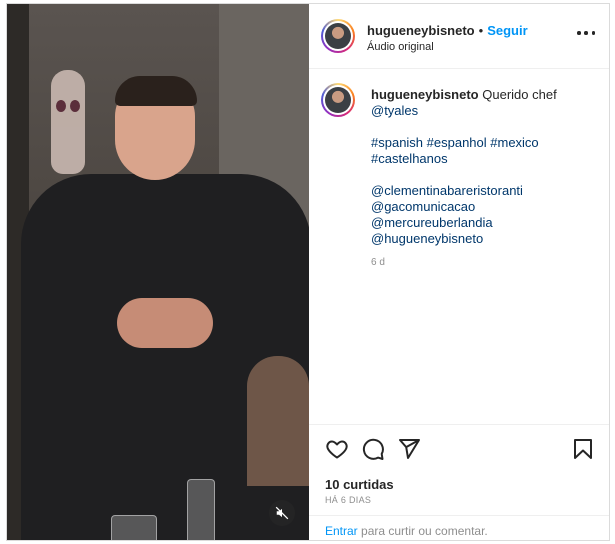  What do you see at coordinates (422, 531) in the screenshot?
I see `login-prompt-text: para curtir ou comentar.` at bounding box center [422, 531].